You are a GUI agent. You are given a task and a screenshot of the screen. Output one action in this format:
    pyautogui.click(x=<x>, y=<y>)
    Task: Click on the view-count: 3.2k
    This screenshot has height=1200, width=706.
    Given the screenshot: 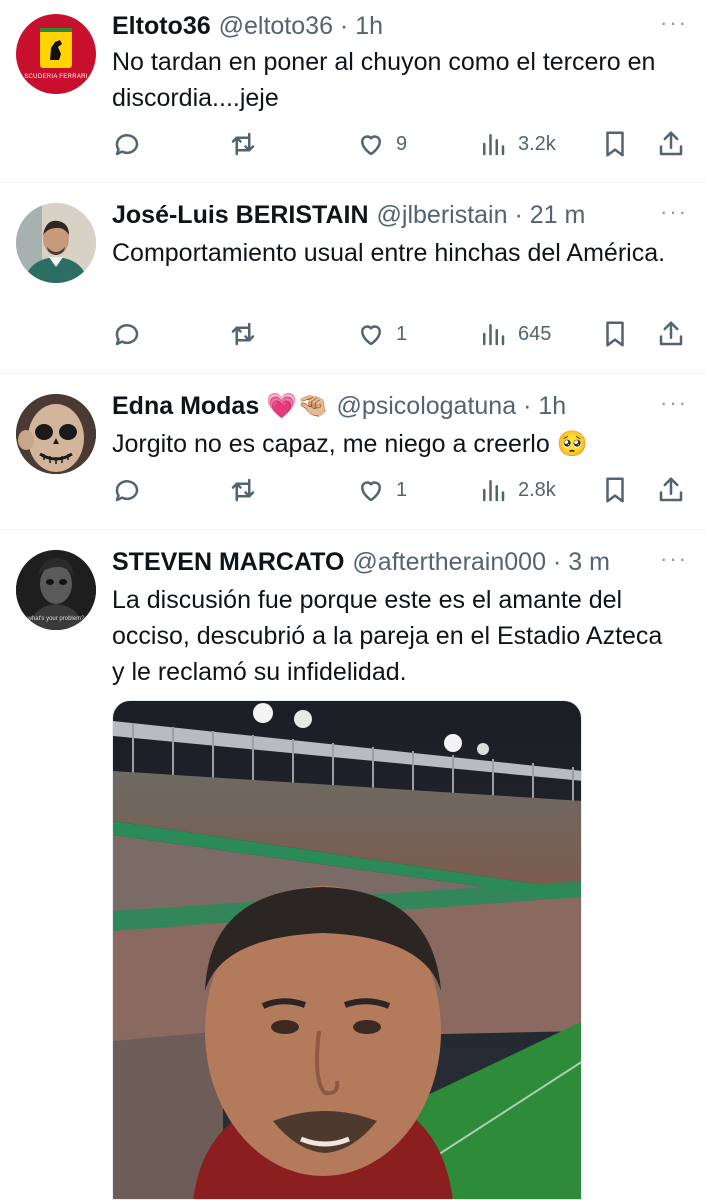 What is the action you would take?
    pyautogui.click(x=537, y=143)
    